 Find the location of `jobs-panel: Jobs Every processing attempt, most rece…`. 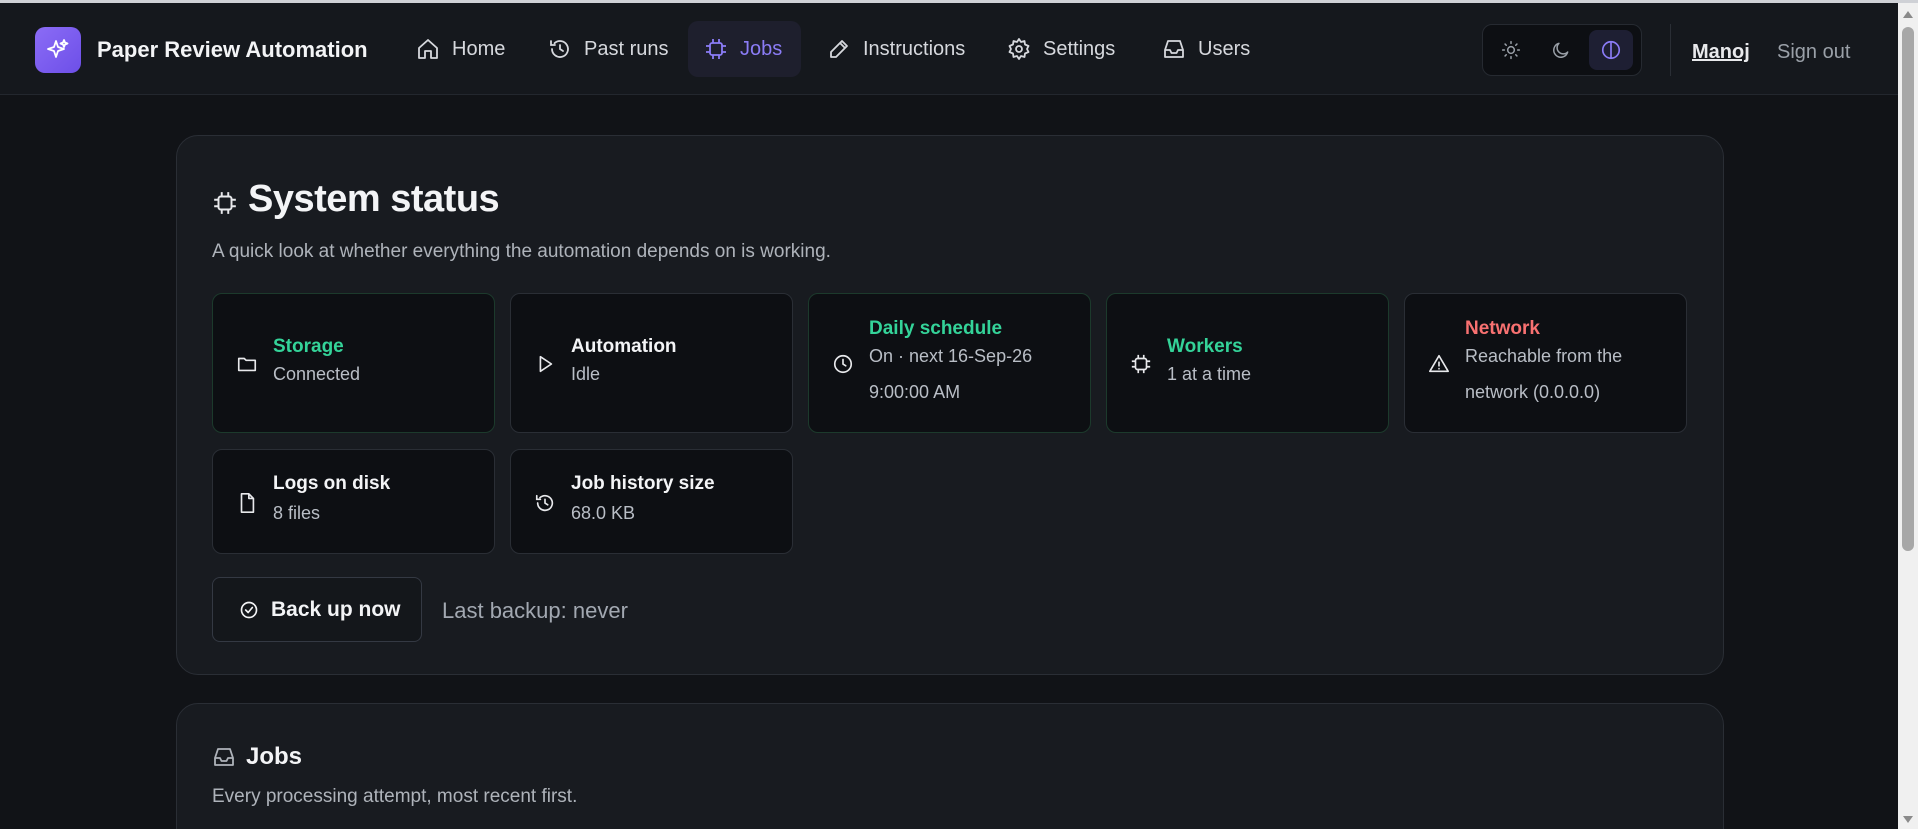

jobs-panel: Jobs Every processing attempt, most rece… is located at coordinates (950, 766).